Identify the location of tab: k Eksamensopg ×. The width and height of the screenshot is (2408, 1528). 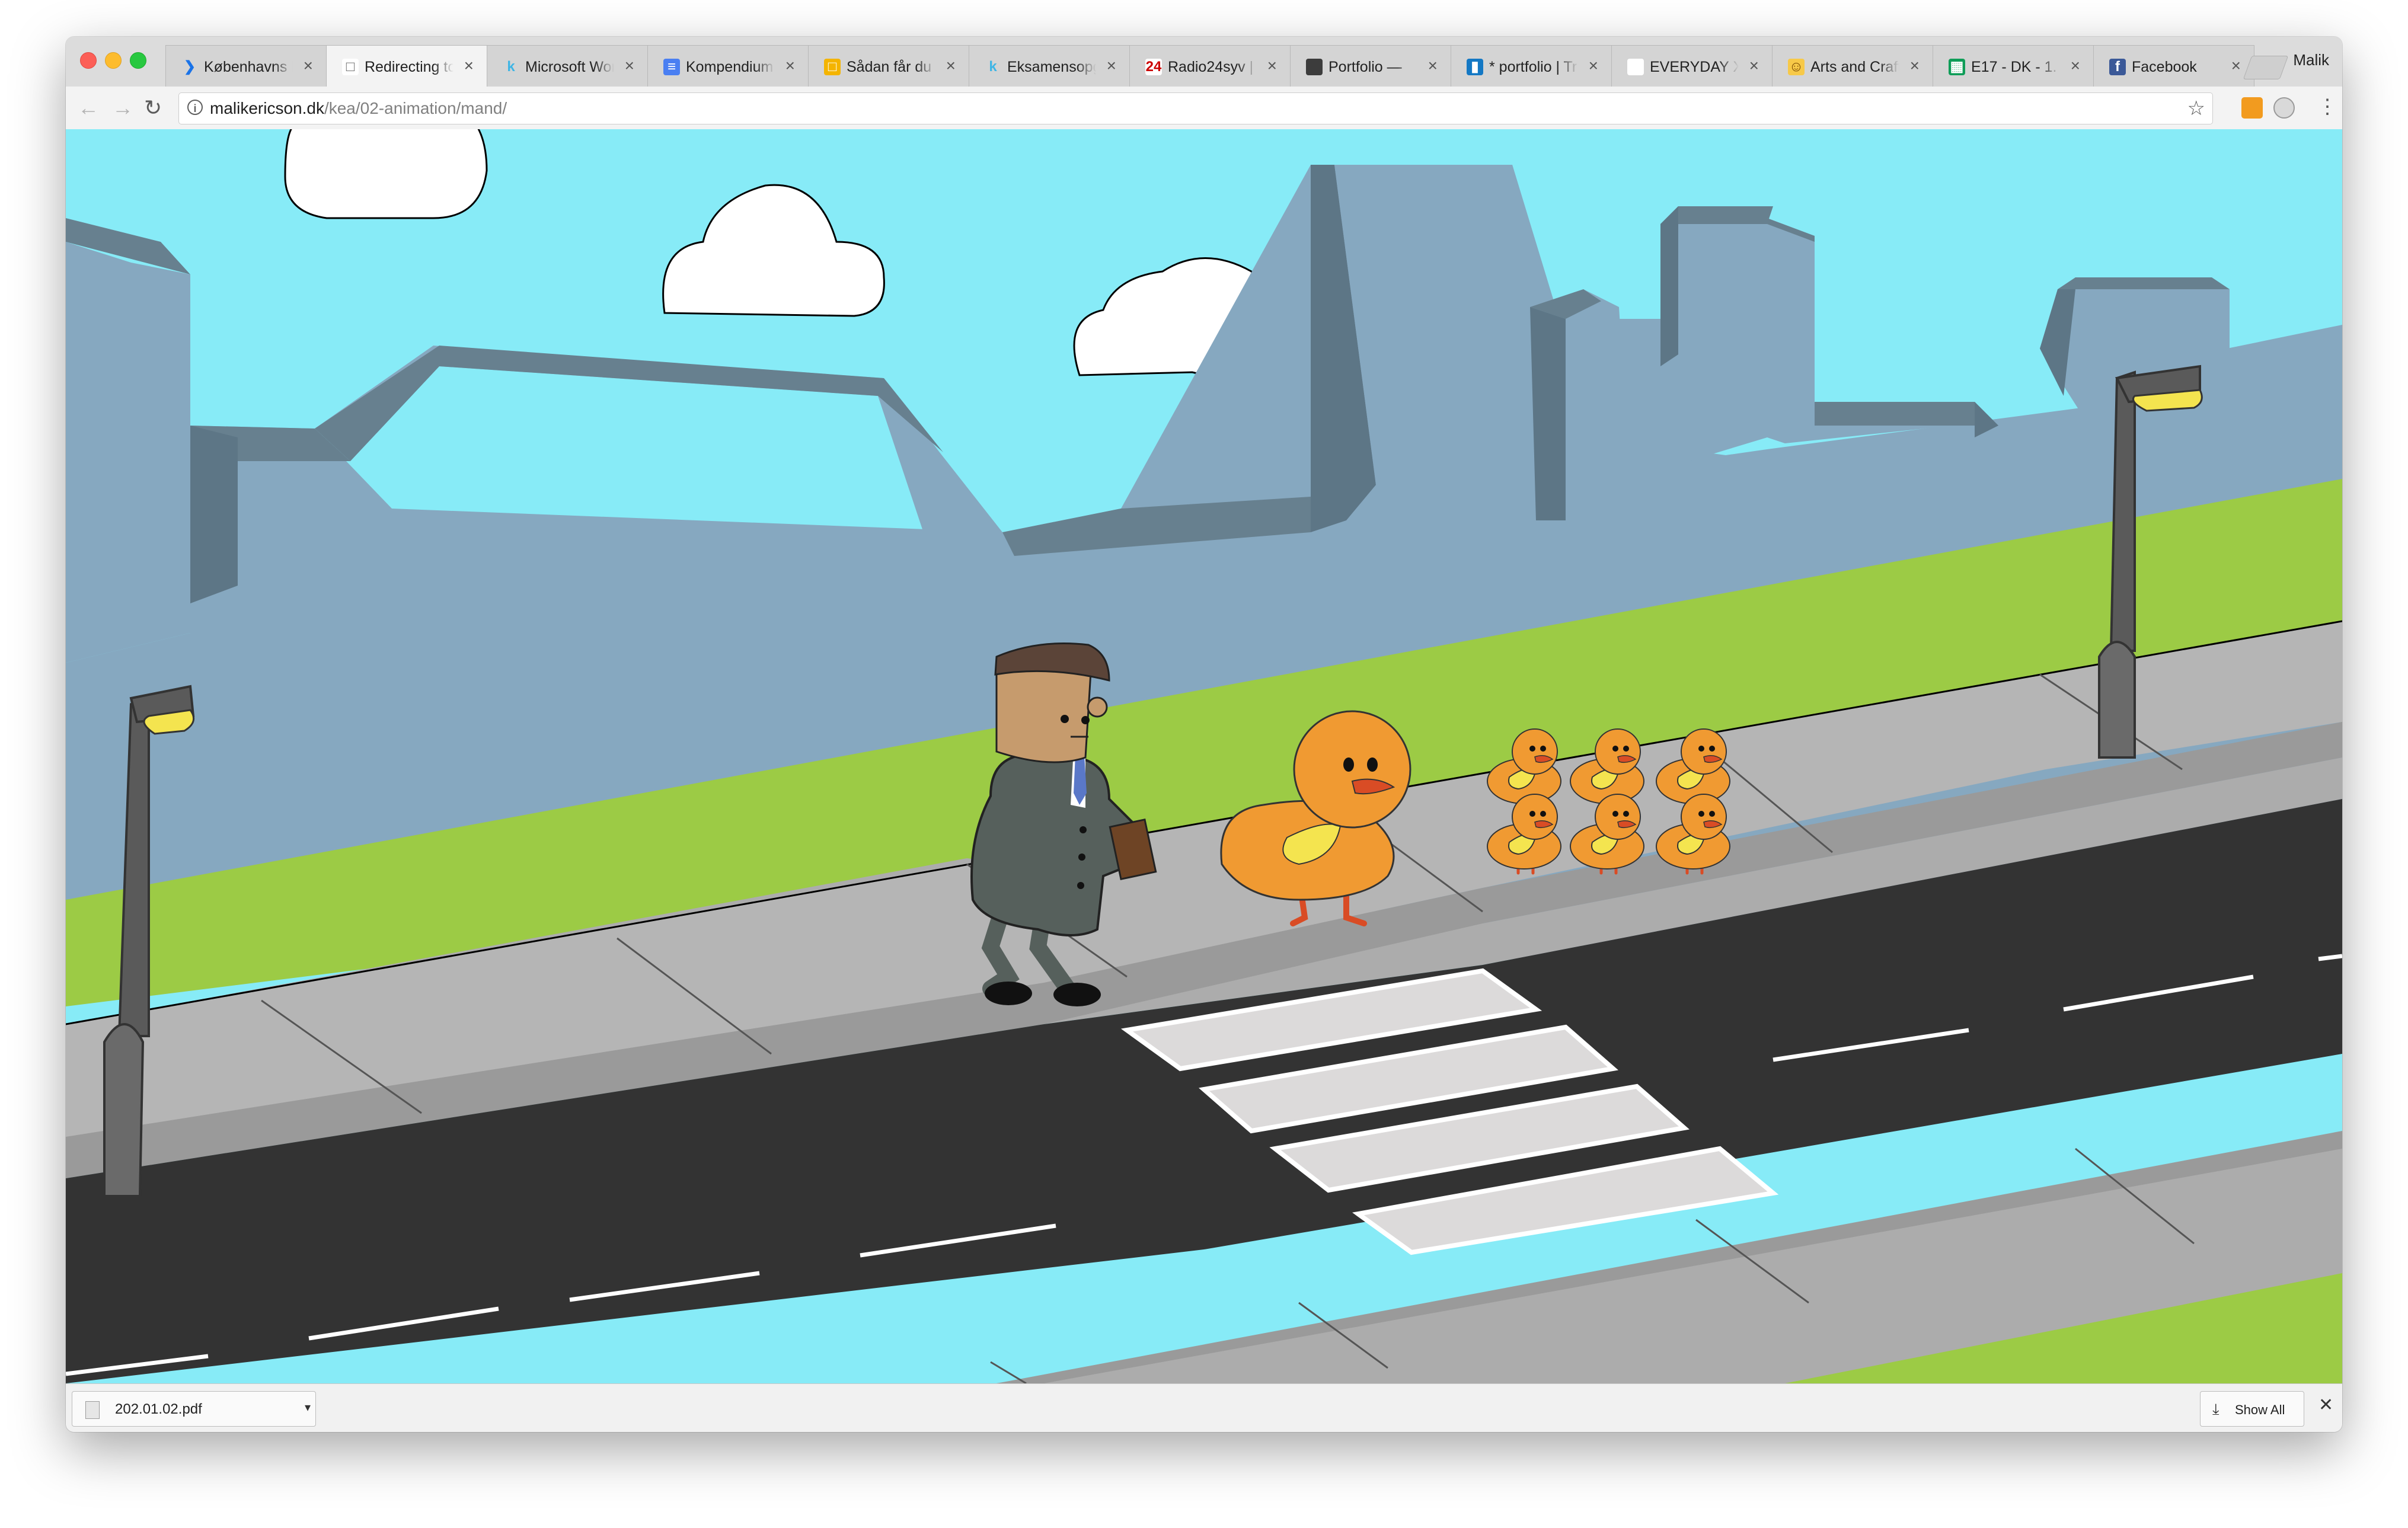
(1049, 66).